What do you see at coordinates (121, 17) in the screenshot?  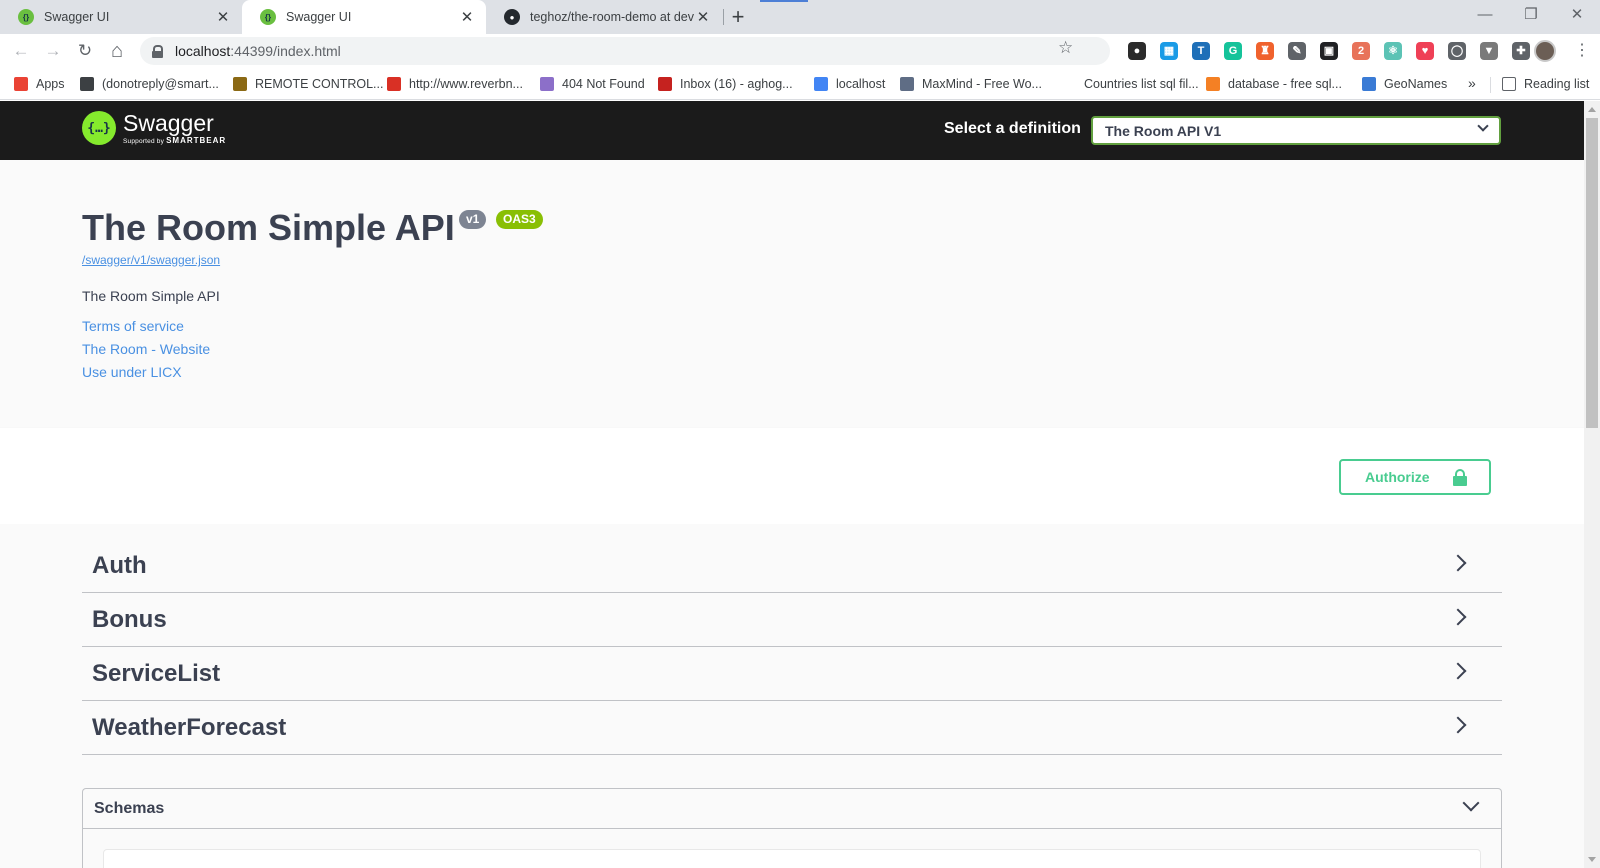 I see `browser-tab: {} Swagger UI ✕` at bounding box center [121, 17].